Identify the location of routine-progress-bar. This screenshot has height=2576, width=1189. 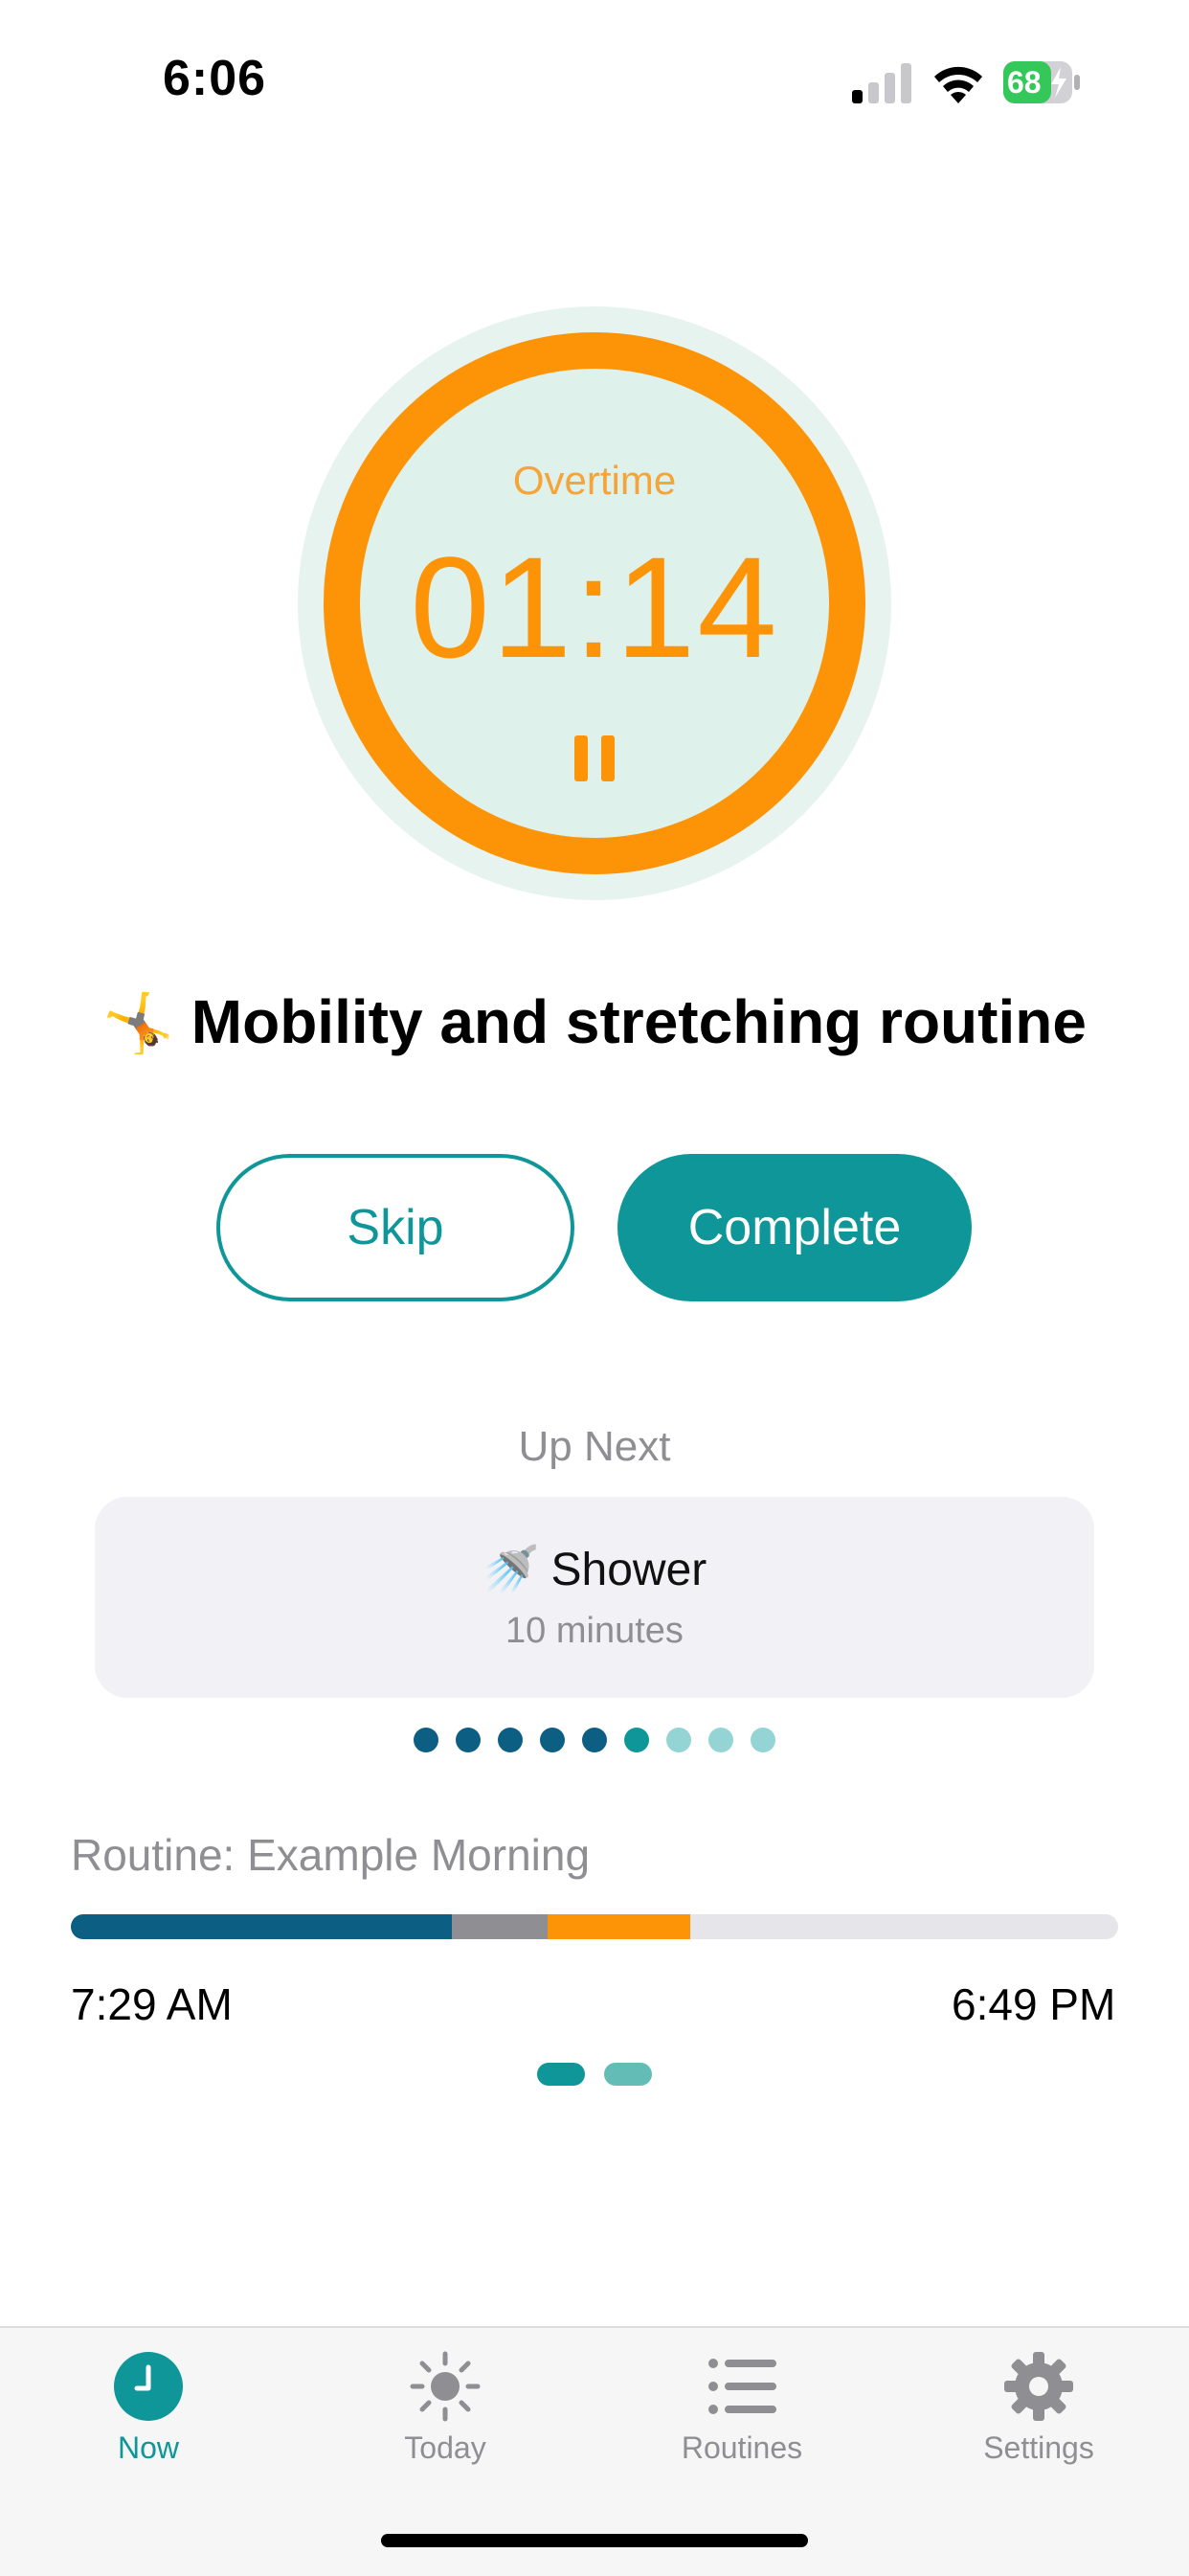
(594, 1926).